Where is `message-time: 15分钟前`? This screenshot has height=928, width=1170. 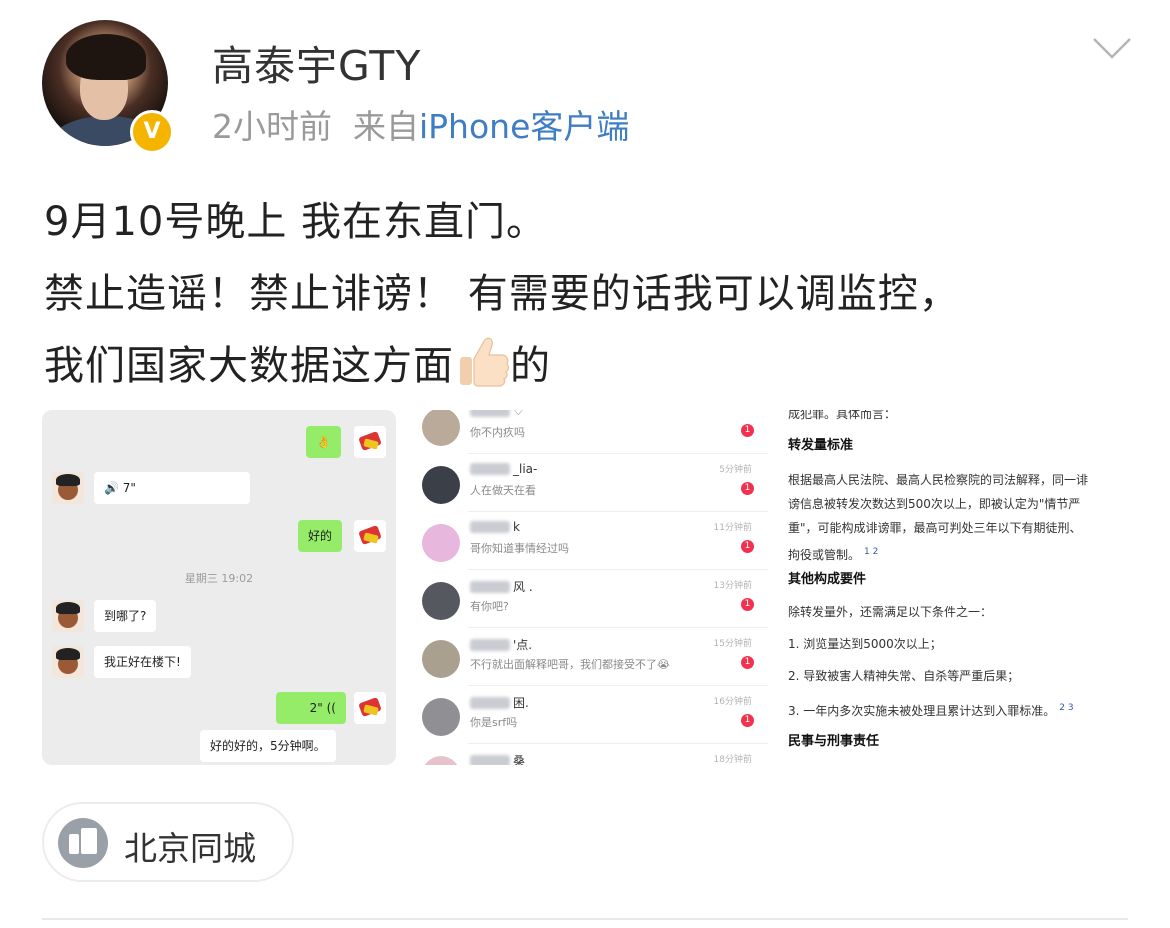 message-time: 15分钟前 is located at coordinates (732, 644).